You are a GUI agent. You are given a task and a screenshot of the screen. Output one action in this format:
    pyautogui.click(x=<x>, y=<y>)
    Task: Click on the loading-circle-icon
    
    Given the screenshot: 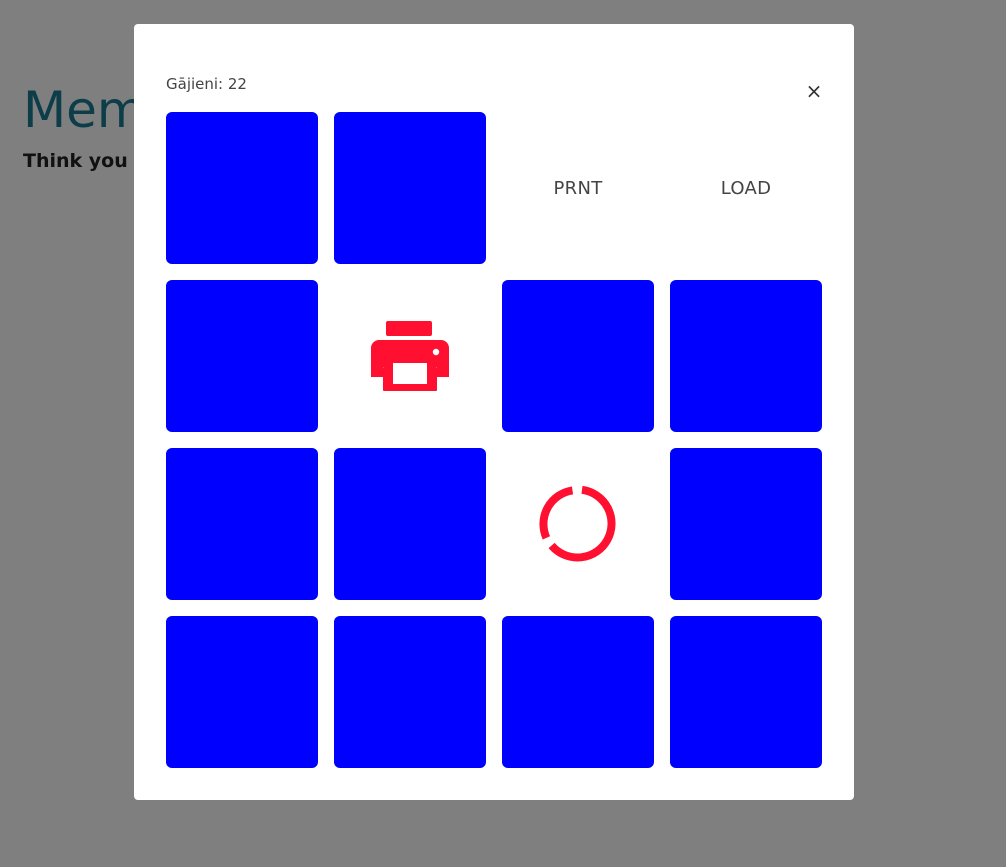 What is the action you would take?
    pyautogui.click(x=578, y=524)
    